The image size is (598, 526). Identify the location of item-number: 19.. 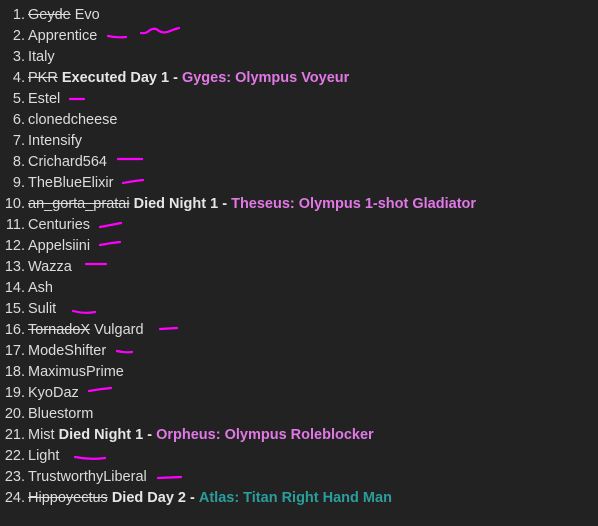
(14, 393).